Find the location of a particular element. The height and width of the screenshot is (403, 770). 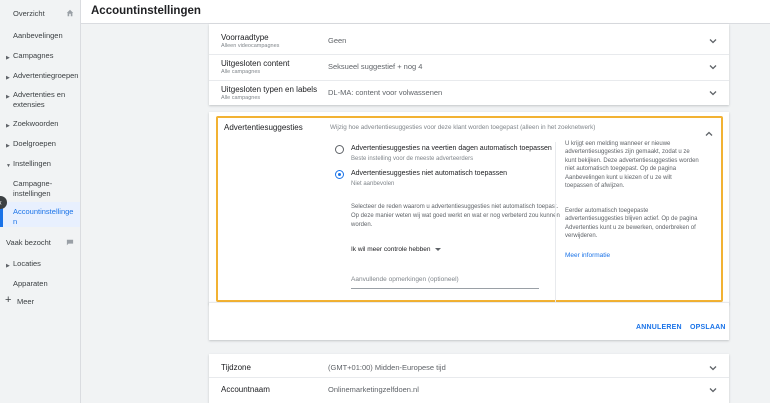

cancel-button: ANNULEREN is located at coordinates (659, 327).